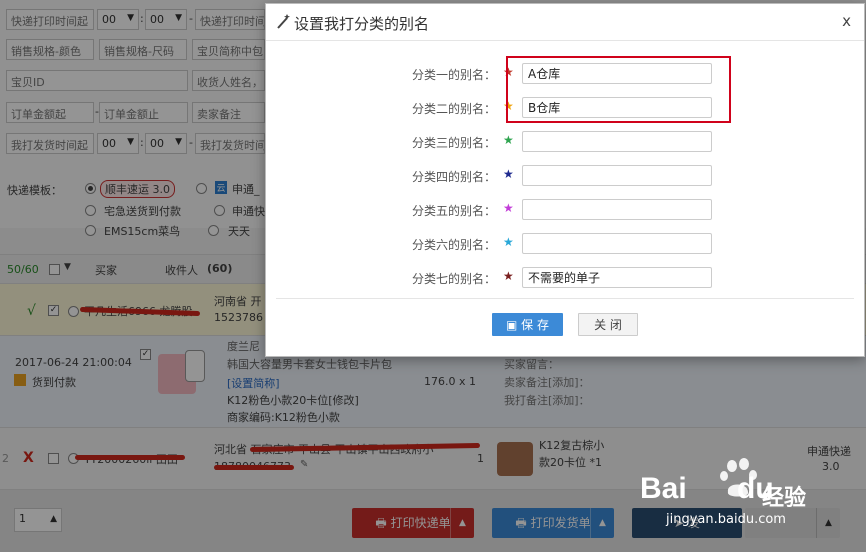 Image resolution: width=866 pixels, height=552 pixels. Describe the element at coordinates (453, 211) in the screenshot. I see `alias-label: 分类五的别名：` at that location.